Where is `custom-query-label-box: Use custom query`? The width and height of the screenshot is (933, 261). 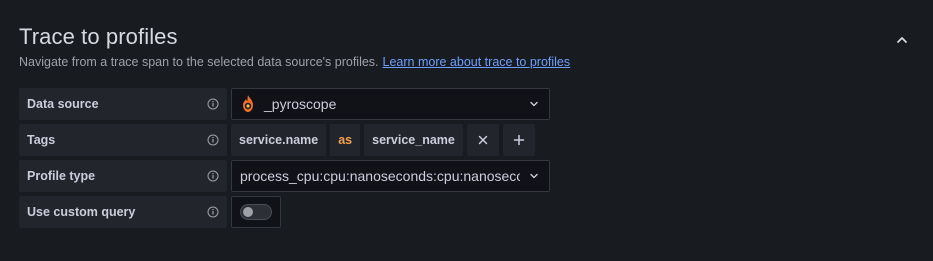
custom-query-label-box: Use custom query is located at coordinates (123, 212).